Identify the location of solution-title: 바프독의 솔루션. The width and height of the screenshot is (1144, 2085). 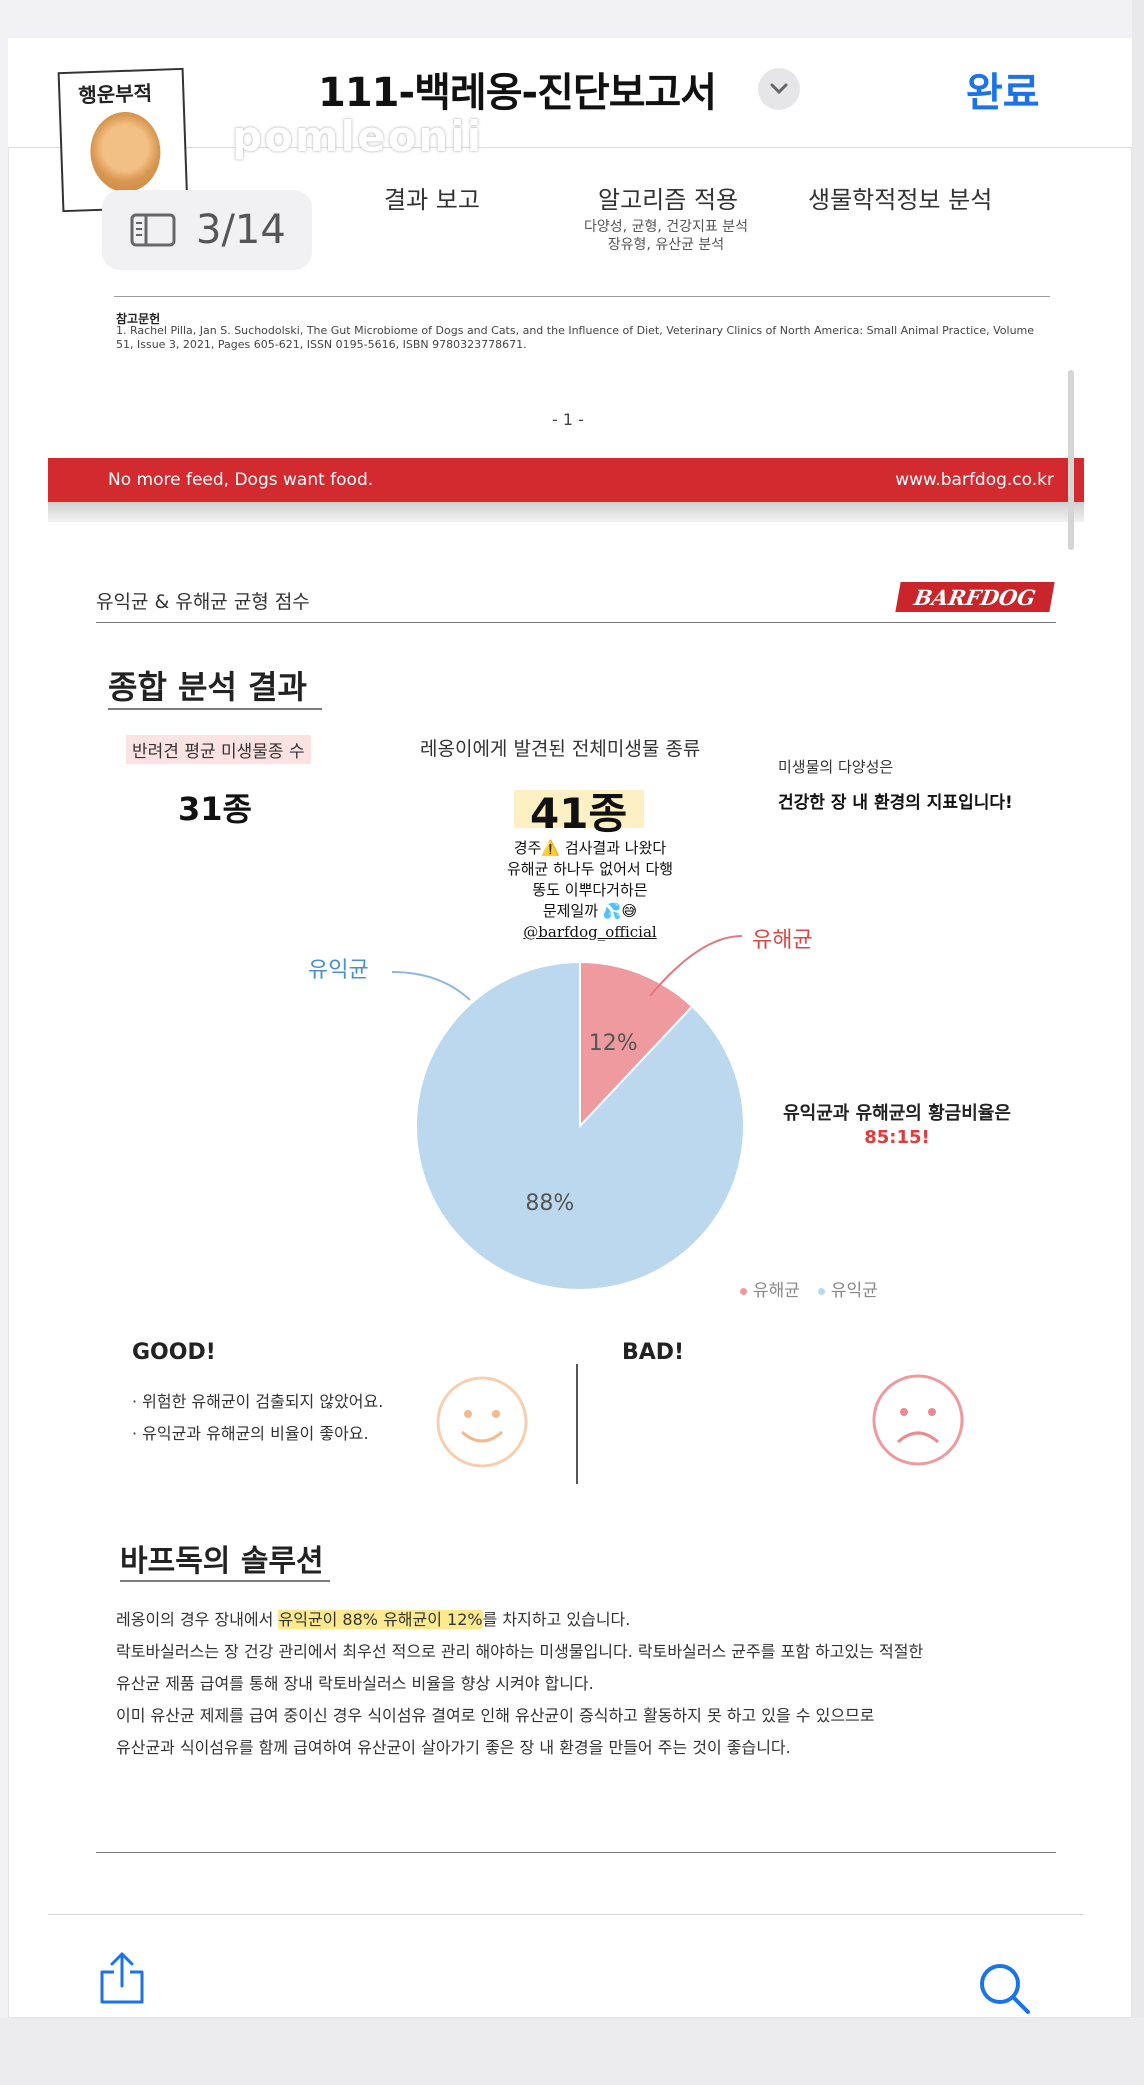
(222, 1561).